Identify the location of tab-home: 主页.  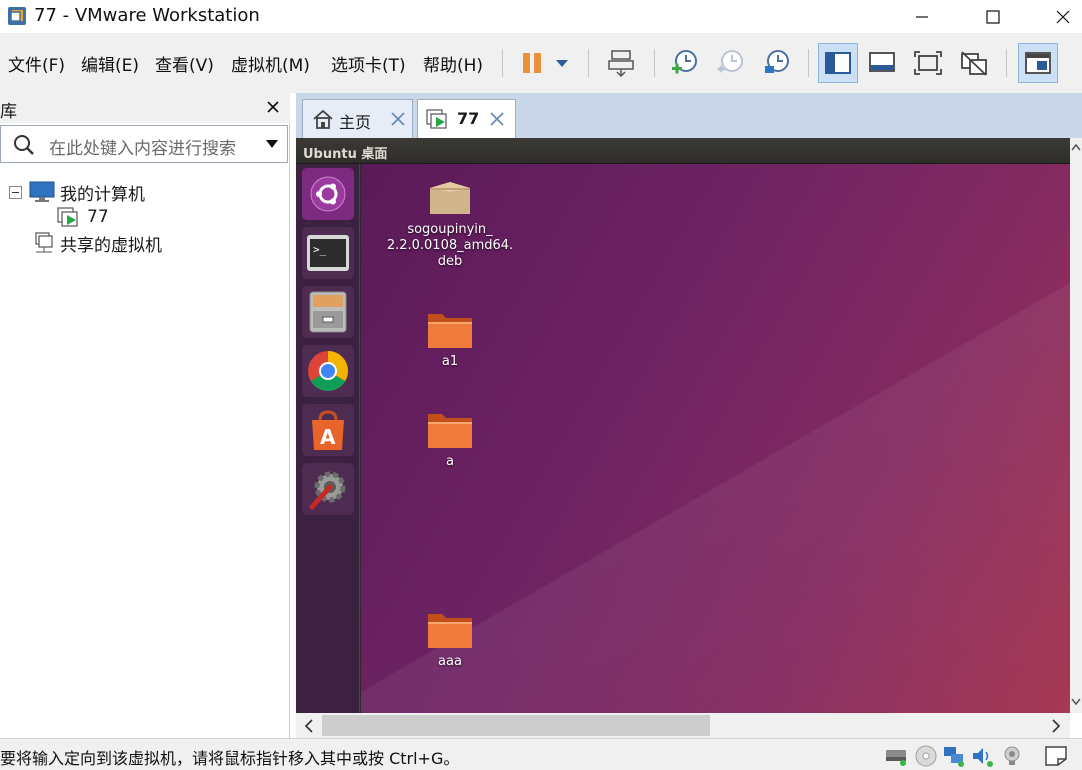
(357, 118).